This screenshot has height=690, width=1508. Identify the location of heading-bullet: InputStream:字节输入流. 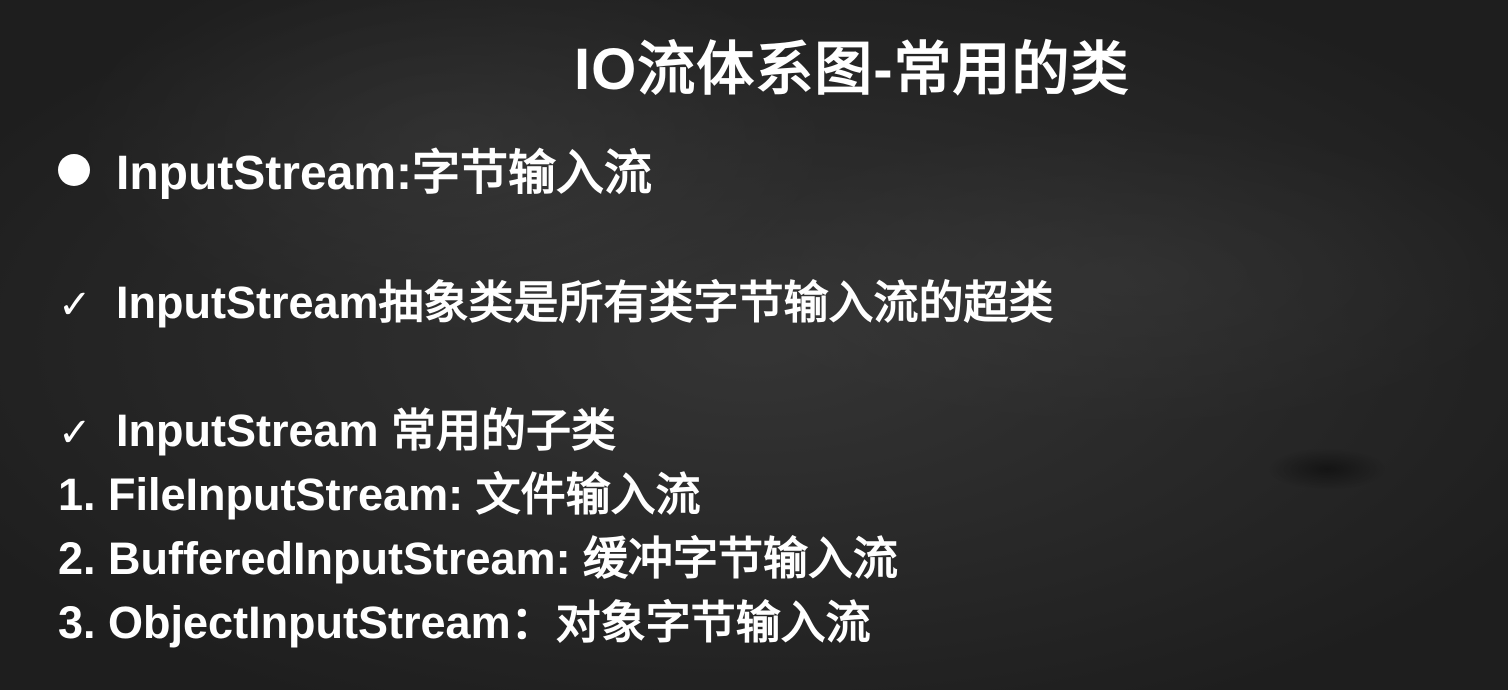
(355, 174).